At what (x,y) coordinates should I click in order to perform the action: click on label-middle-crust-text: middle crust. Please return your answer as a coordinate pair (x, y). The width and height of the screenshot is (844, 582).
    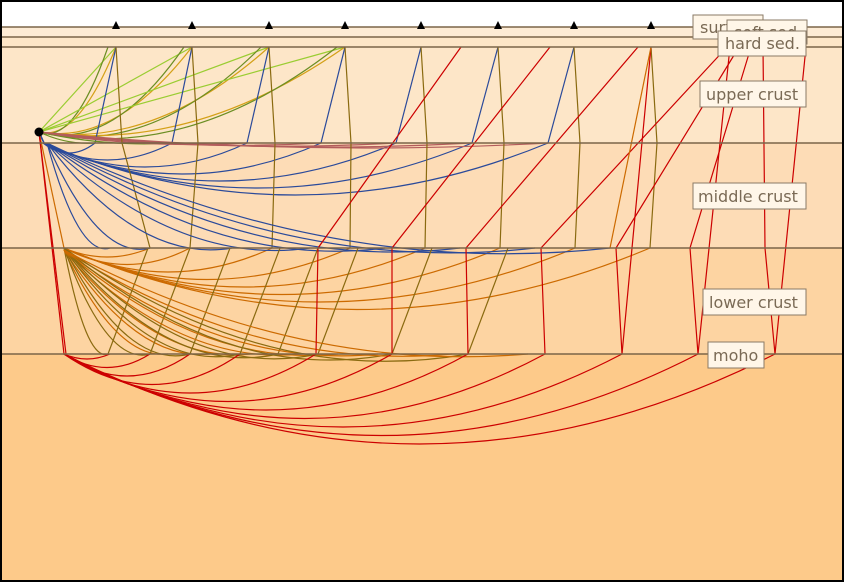
    Looking at the image, I should click on (748, 196).